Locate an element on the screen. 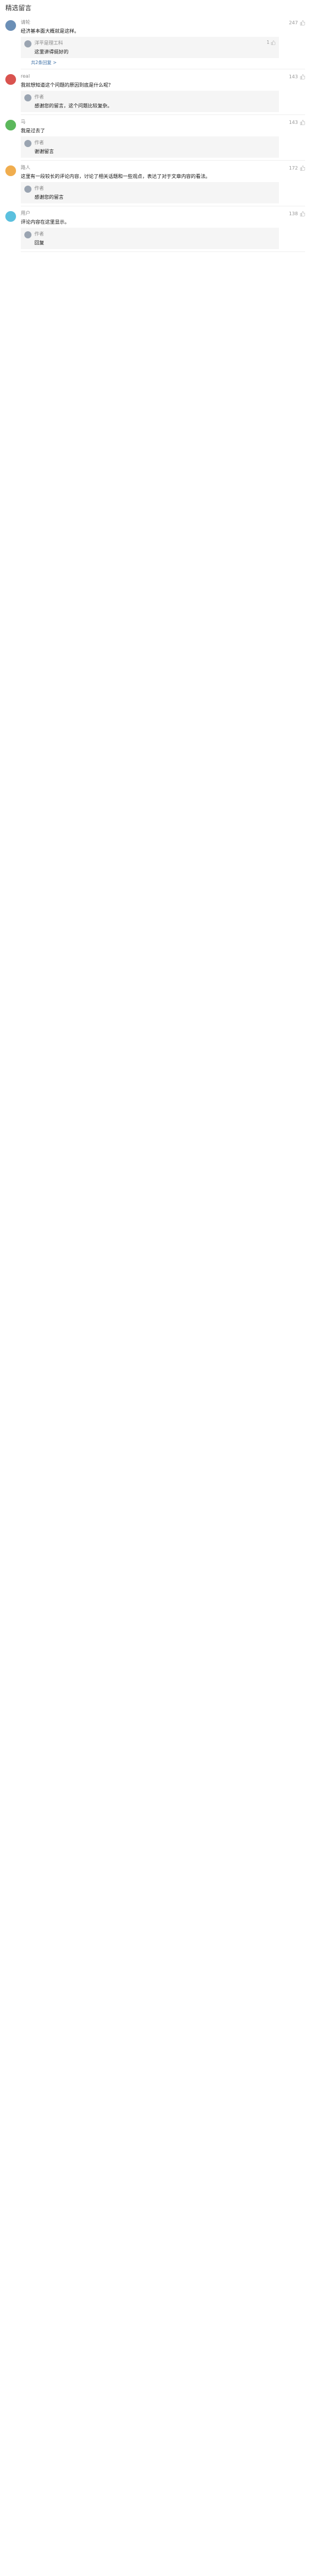 The height and width of the screenshot is (2576, 311). replies-box: 作者 回复 is located at coordinates (150, 238).